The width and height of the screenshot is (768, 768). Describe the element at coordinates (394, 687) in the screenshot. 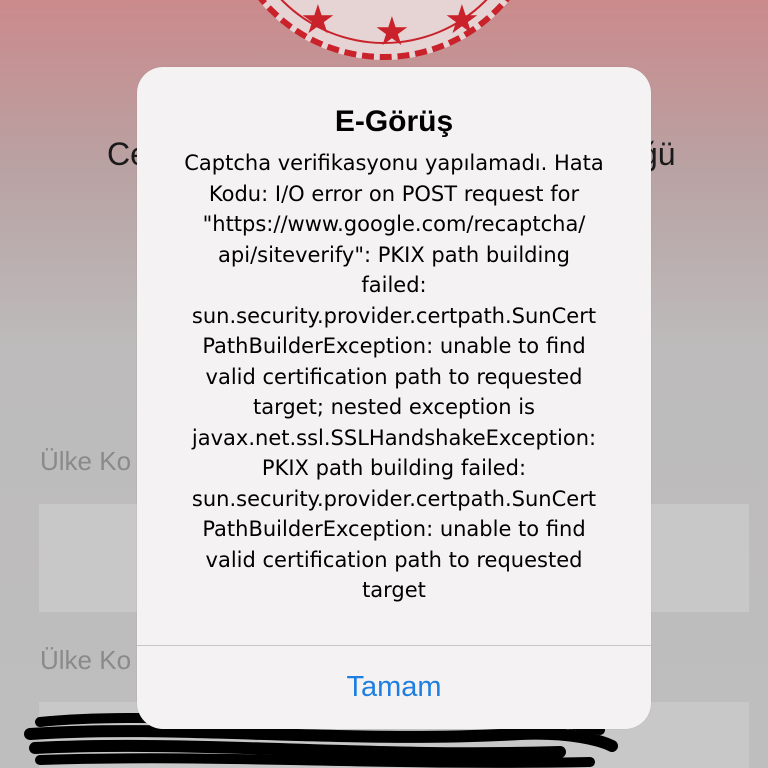

I see `ok-button: Tamam` at that location.